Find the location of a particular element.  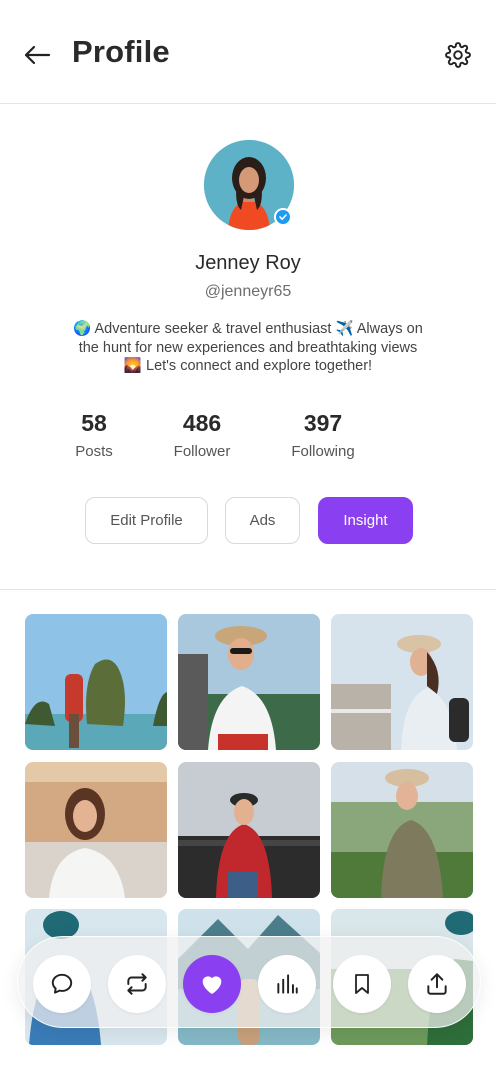

page-title: Profile is located at coordinates (121, 51).